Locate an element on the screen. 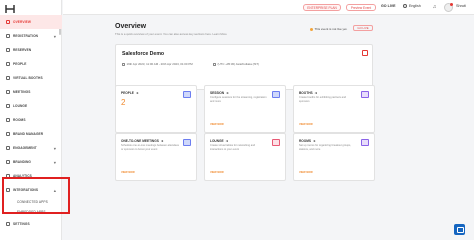 The height and width of the screenshot is (240, 474). gear-icon is located at coordinates (8, 224).